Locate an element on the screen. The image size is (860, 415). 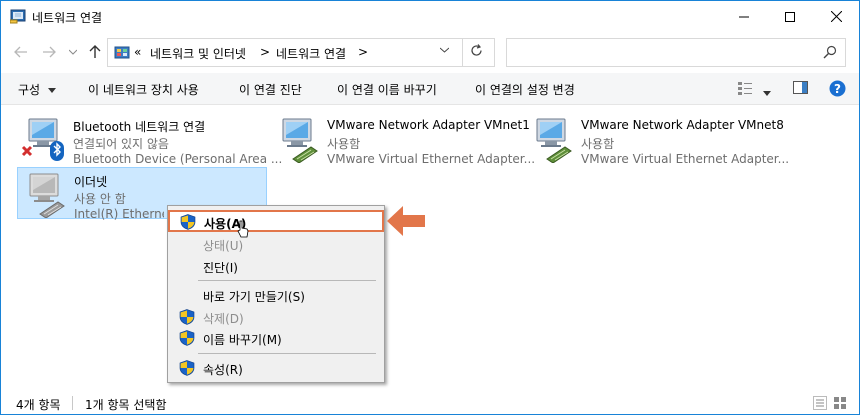
large-icons-view-icon is located at coordinates (840, 403).